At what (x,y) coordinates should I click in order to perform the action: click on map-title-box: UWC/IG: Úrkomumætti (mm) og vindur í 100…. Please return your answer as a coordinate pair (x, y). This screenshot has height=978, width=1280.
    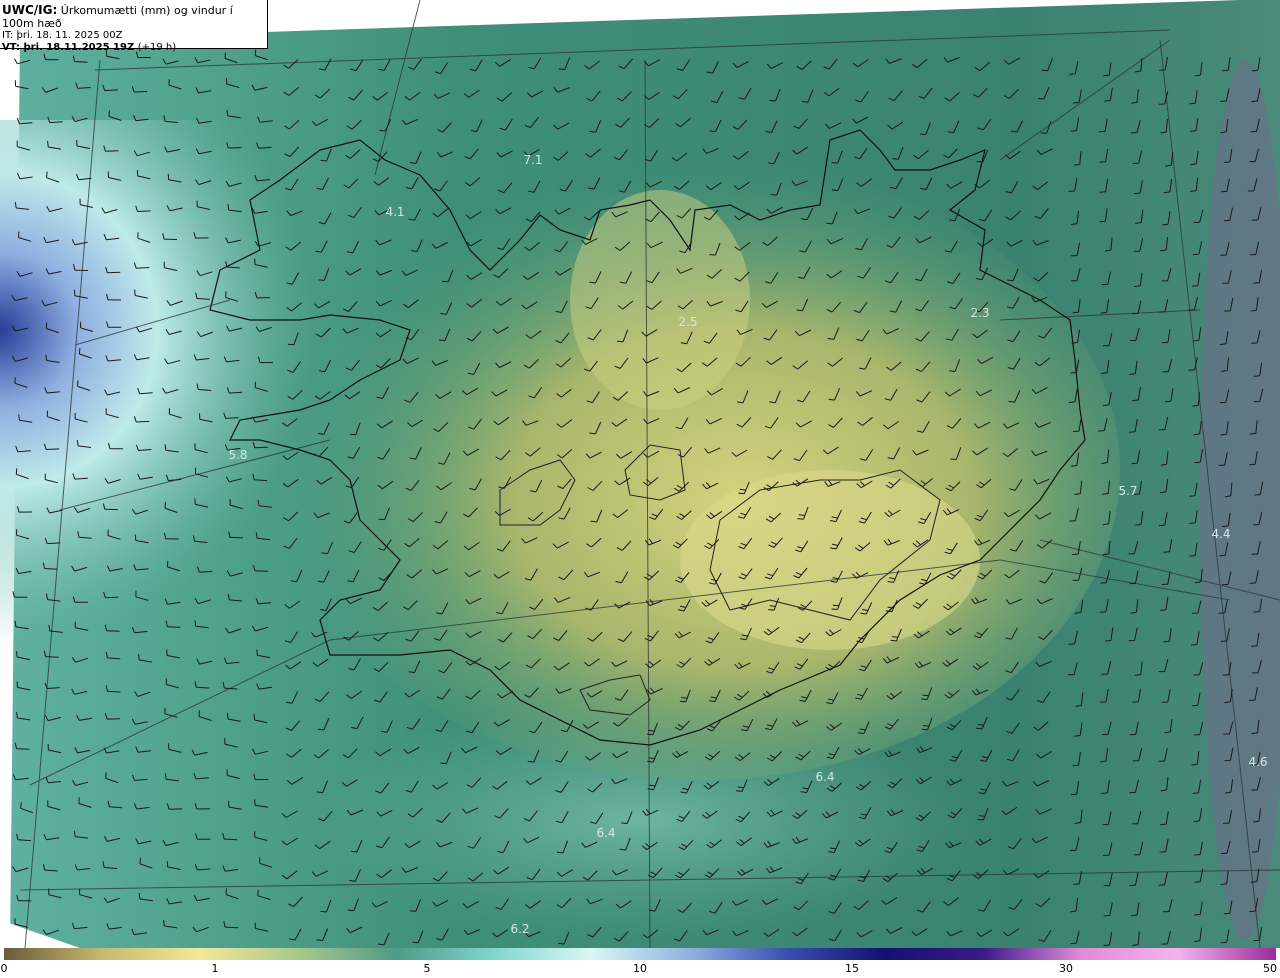
    Looking at the image, I should click on (134, 26).